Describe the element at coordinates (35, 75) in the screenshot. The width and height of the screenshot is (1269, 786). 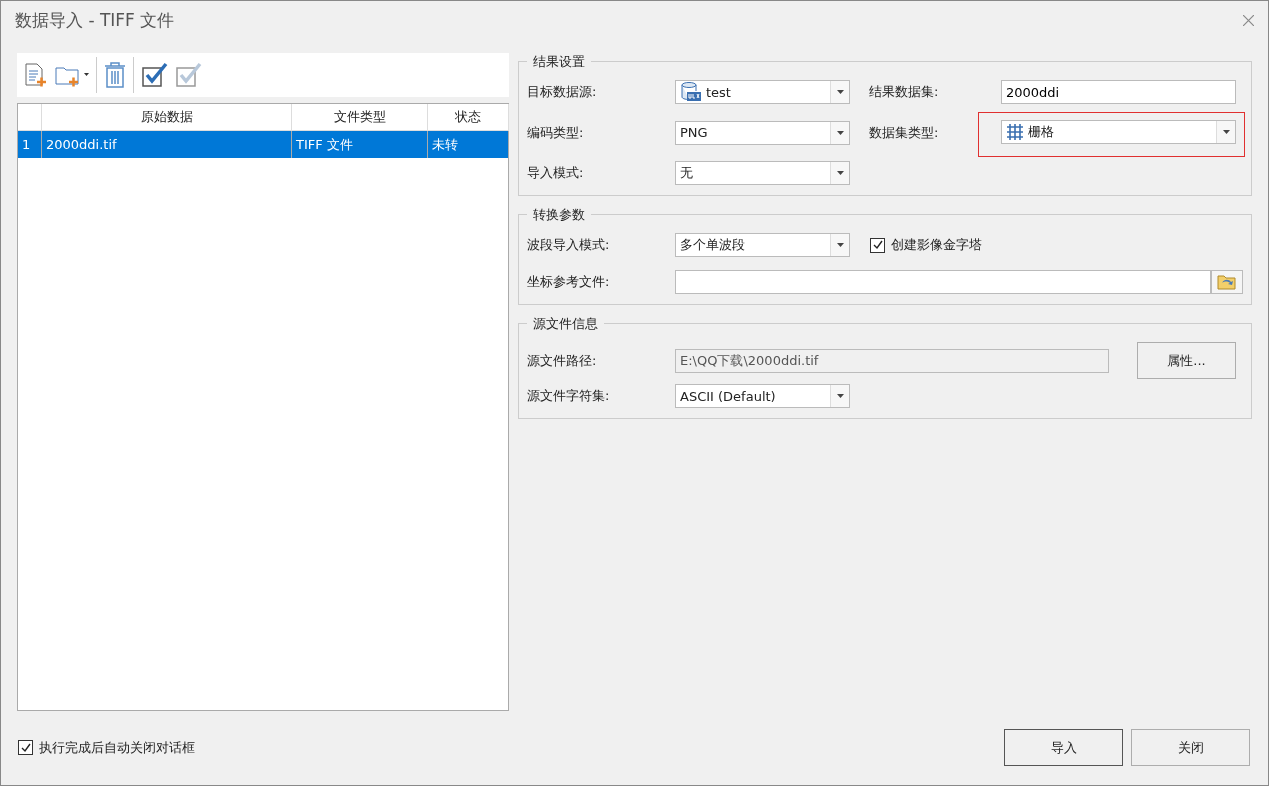
I see `add-file-icon` at that location.